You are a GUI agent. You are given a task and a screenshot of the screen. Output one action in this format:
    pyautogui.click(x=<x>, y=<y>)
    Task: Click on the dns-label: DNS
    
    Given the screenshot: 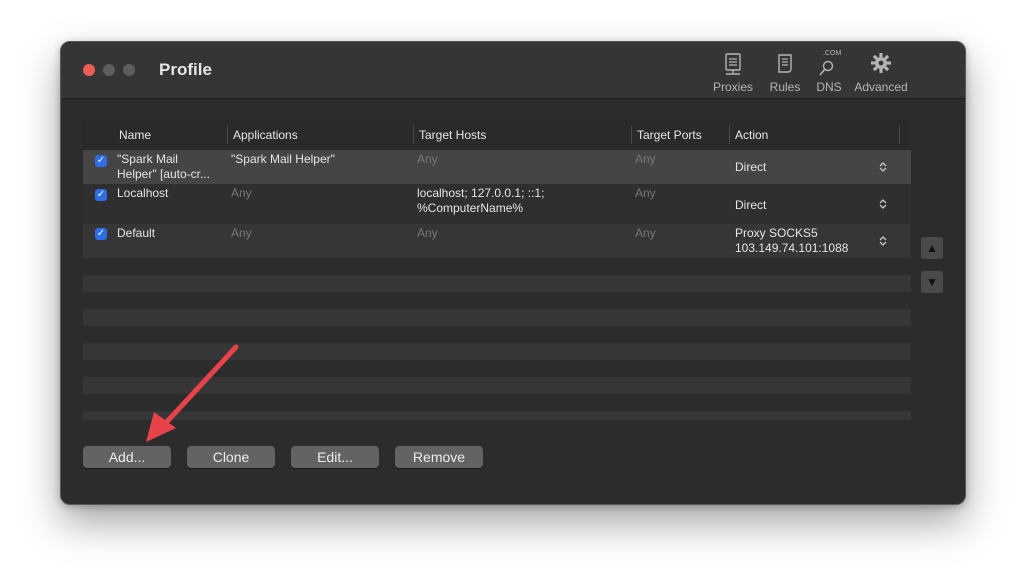 What is the action you would take?
    pyautogui.click(x=829, y=87)
    